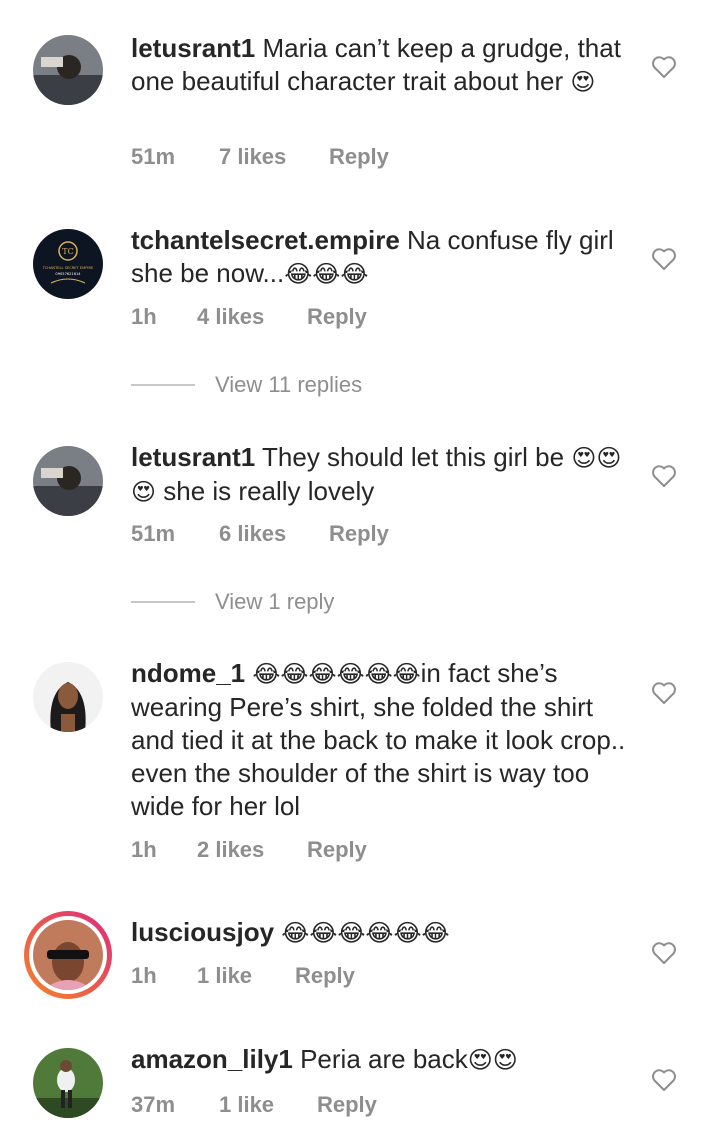  What do you see at coordinates (289, 384) in the screenshot?
I see `view-replies-label: View 11 replies` at bounding box center [289, 384].